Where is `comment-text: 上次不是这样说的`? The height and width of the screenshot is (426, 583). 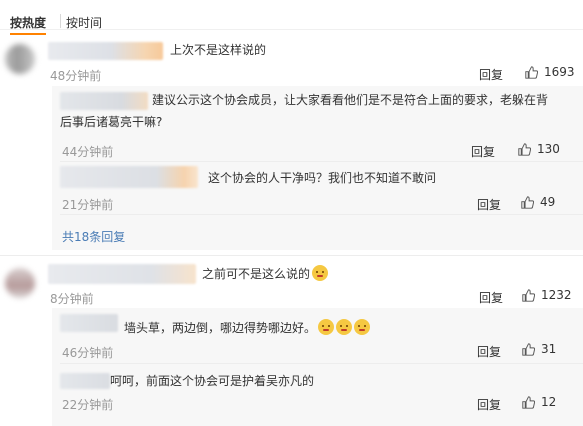
comment-text: 上次不是这样说的 is located at coordinates (218, 50).